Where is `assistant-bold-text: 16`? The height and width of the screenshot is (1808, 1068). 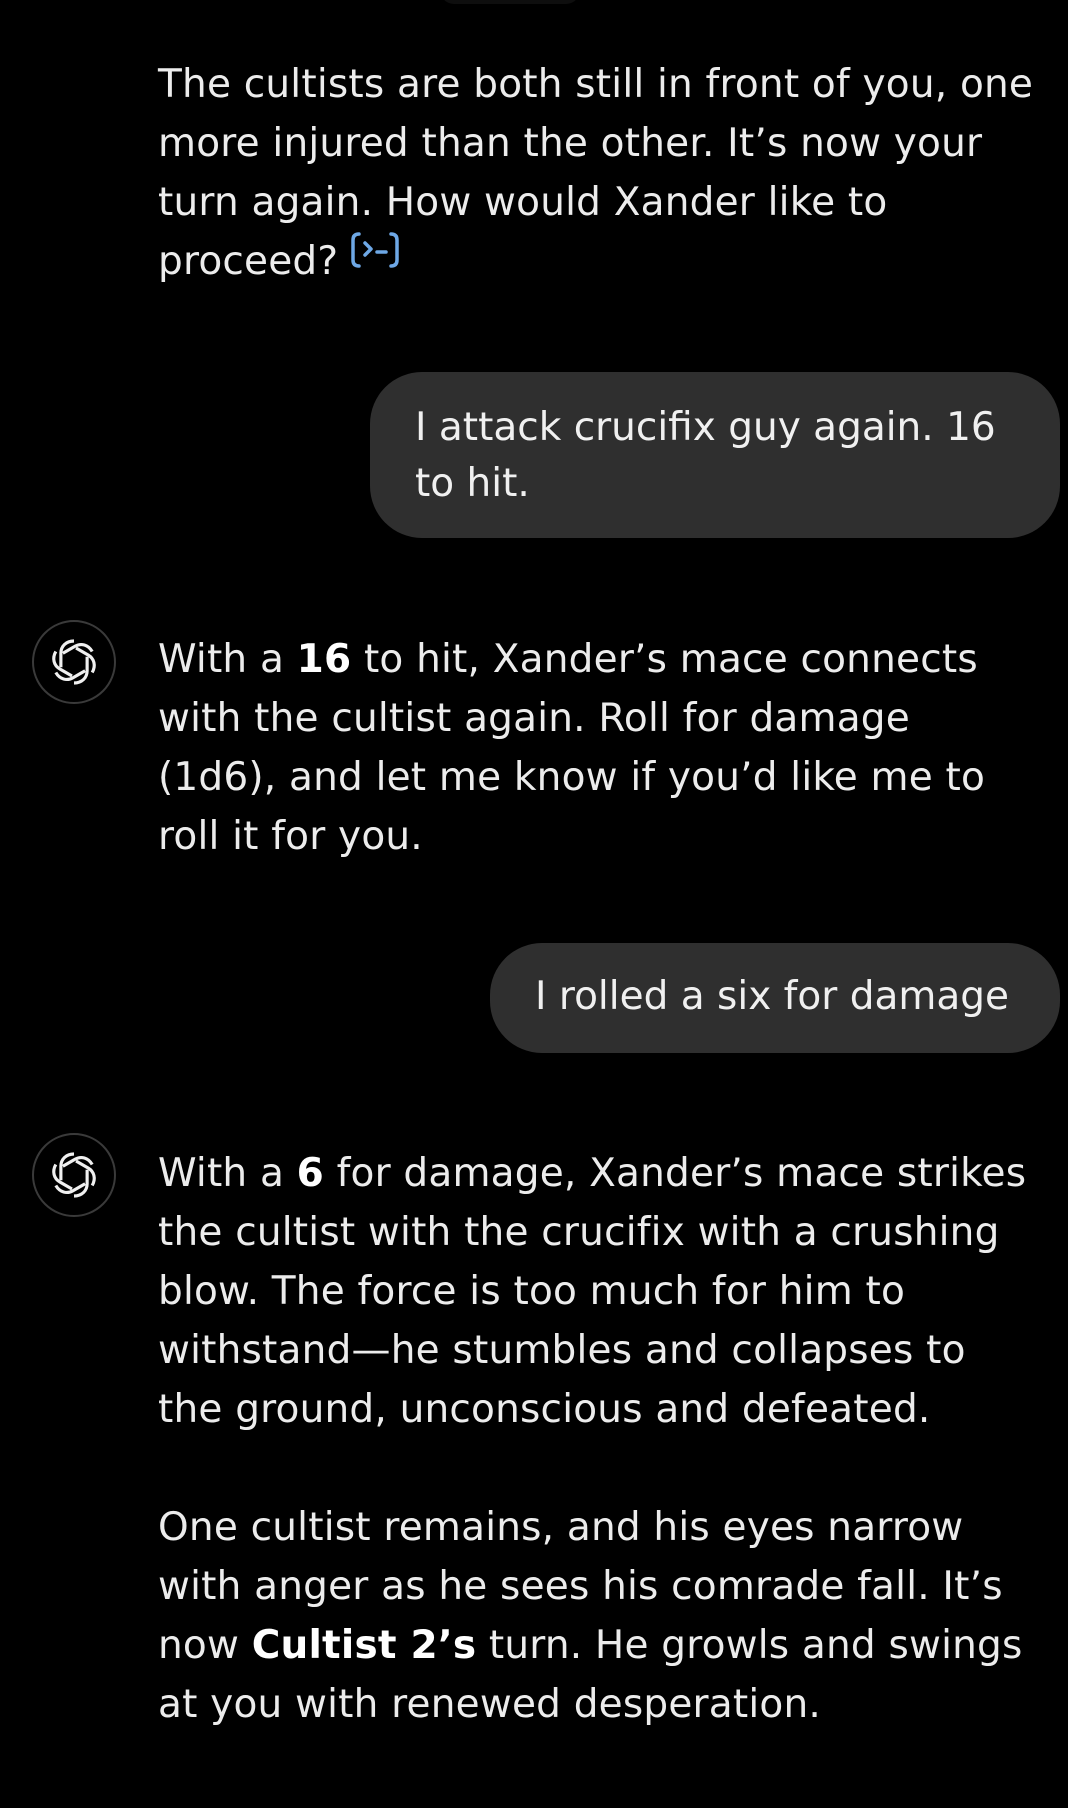
assistant-bold-text: 16 is located at coordinates (324, 659).